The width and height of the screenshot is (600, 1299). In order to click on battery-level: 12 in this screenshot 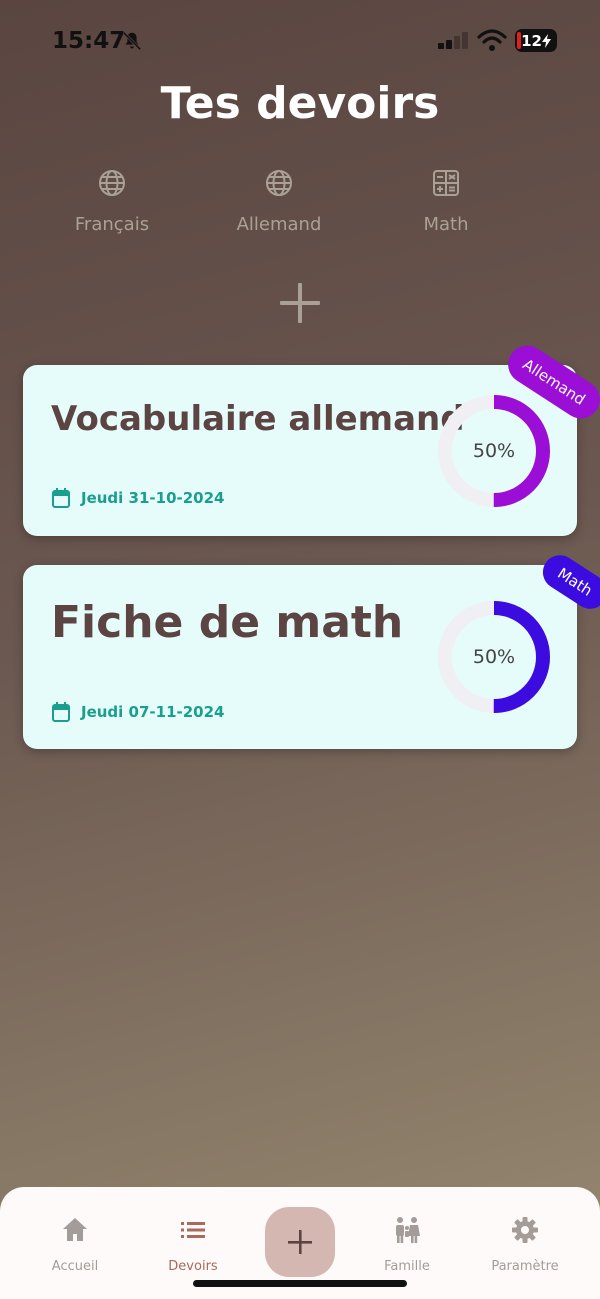, I will do `click(531, 40)`.